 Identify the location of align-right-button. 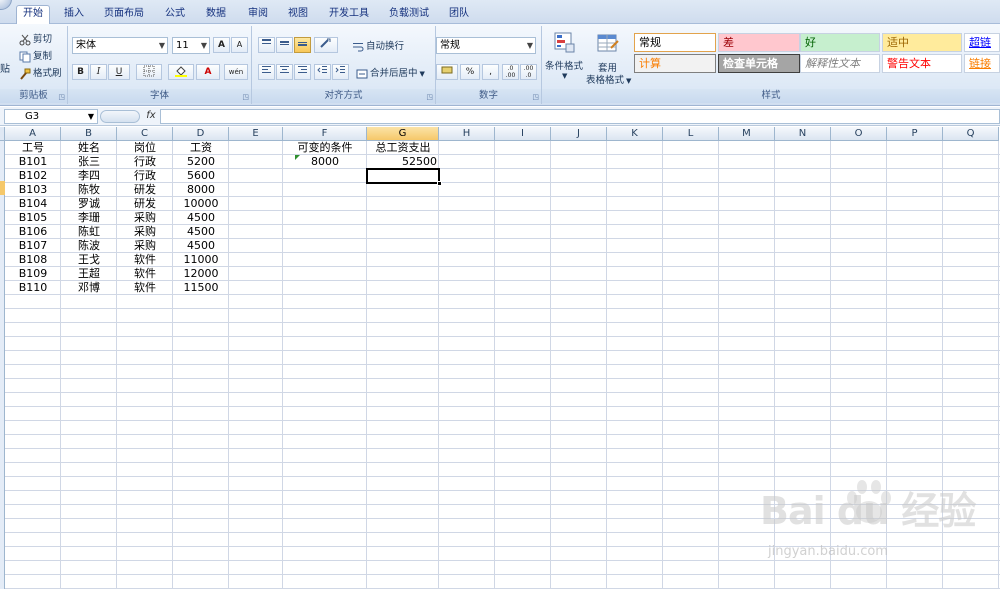
(302, 72).